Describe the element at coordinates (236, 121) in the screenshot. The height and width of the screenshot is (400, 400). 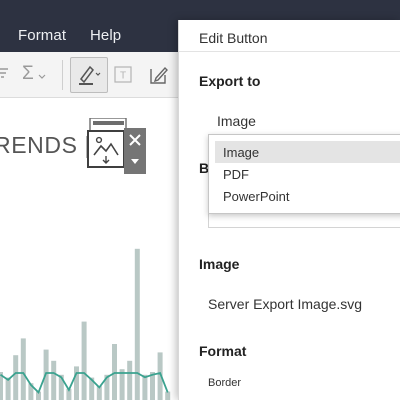
I see `export-select: Image` at that location.